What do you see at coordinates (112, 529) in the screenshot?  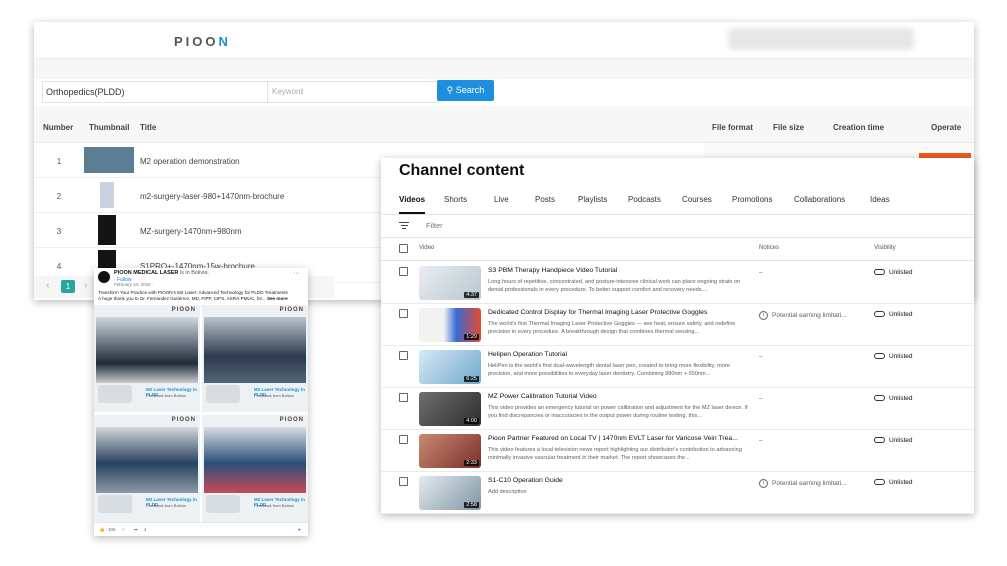 I see `reaction-count: 106` at bounding box center [112, 529].